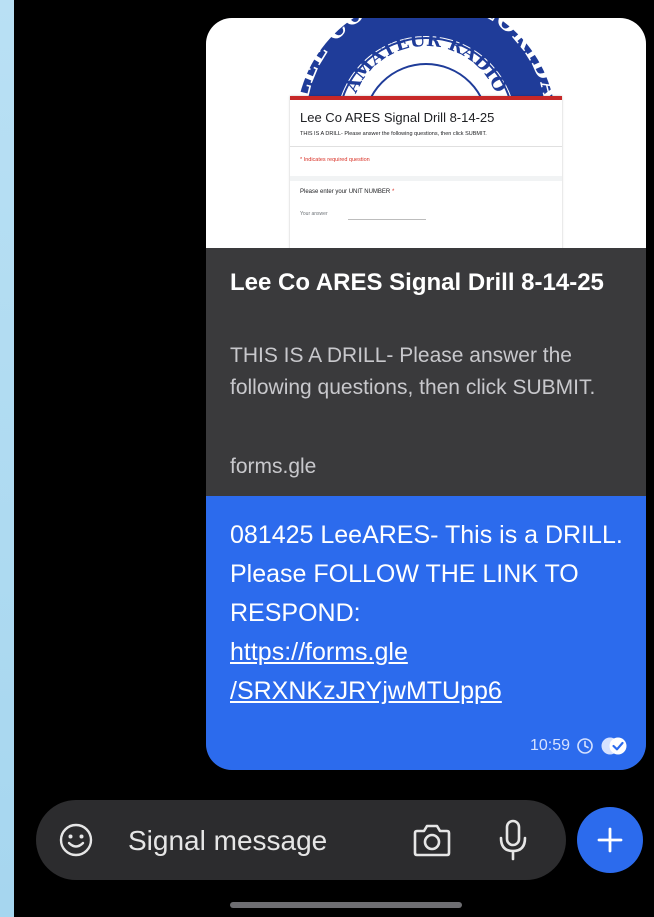 Image resolution: width=654 pixels, height=917 pixels. I want to click on form-question-label: Please enter your UNIT NUMBER, so click(345, 192).